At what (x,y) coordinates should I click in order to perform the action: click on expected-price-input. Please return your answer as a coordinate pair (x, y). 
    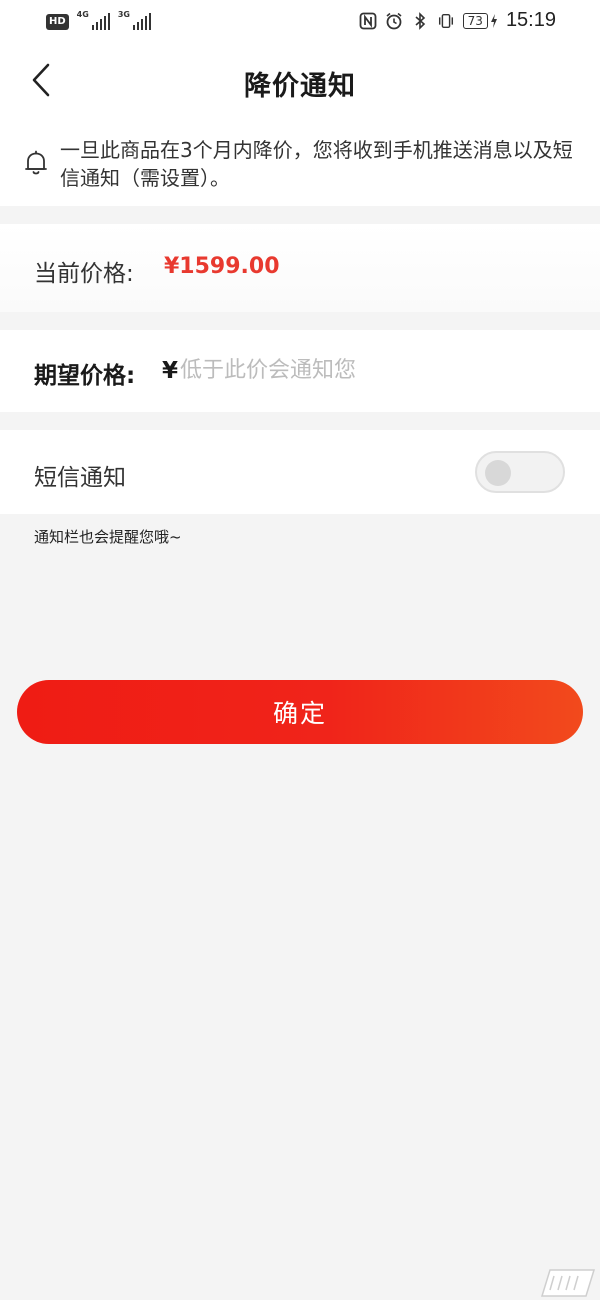
    Looking at the image, I should click on (370, 370).